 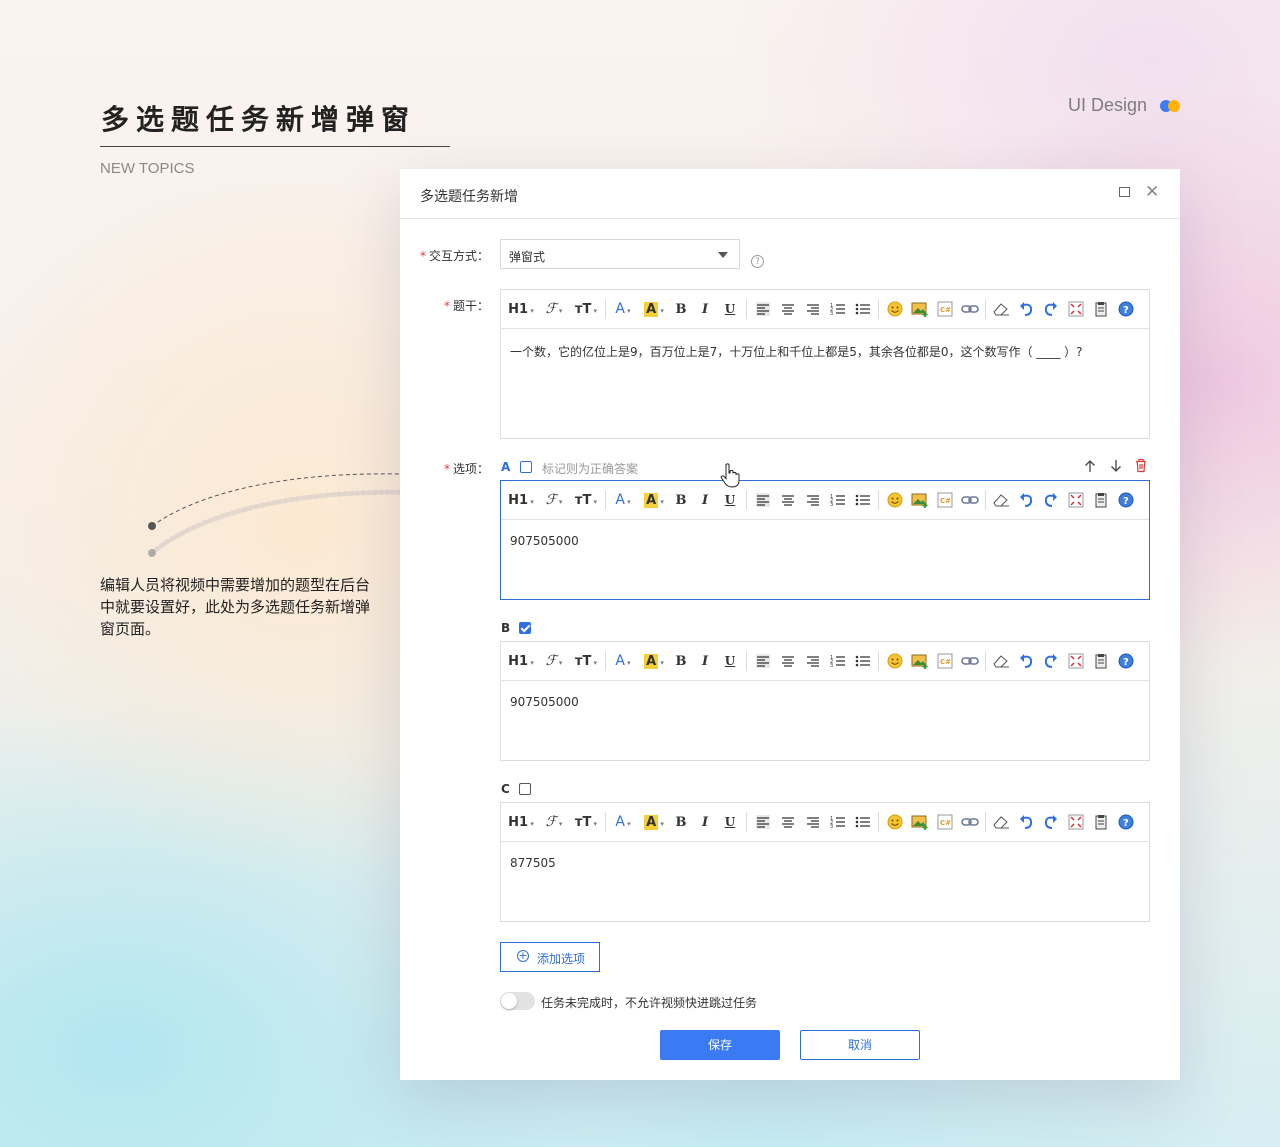 What do you see at coordinates (1152, 192) in the screenshot?
I see `close-icon: ✕` at bounding box center [1152, 192].